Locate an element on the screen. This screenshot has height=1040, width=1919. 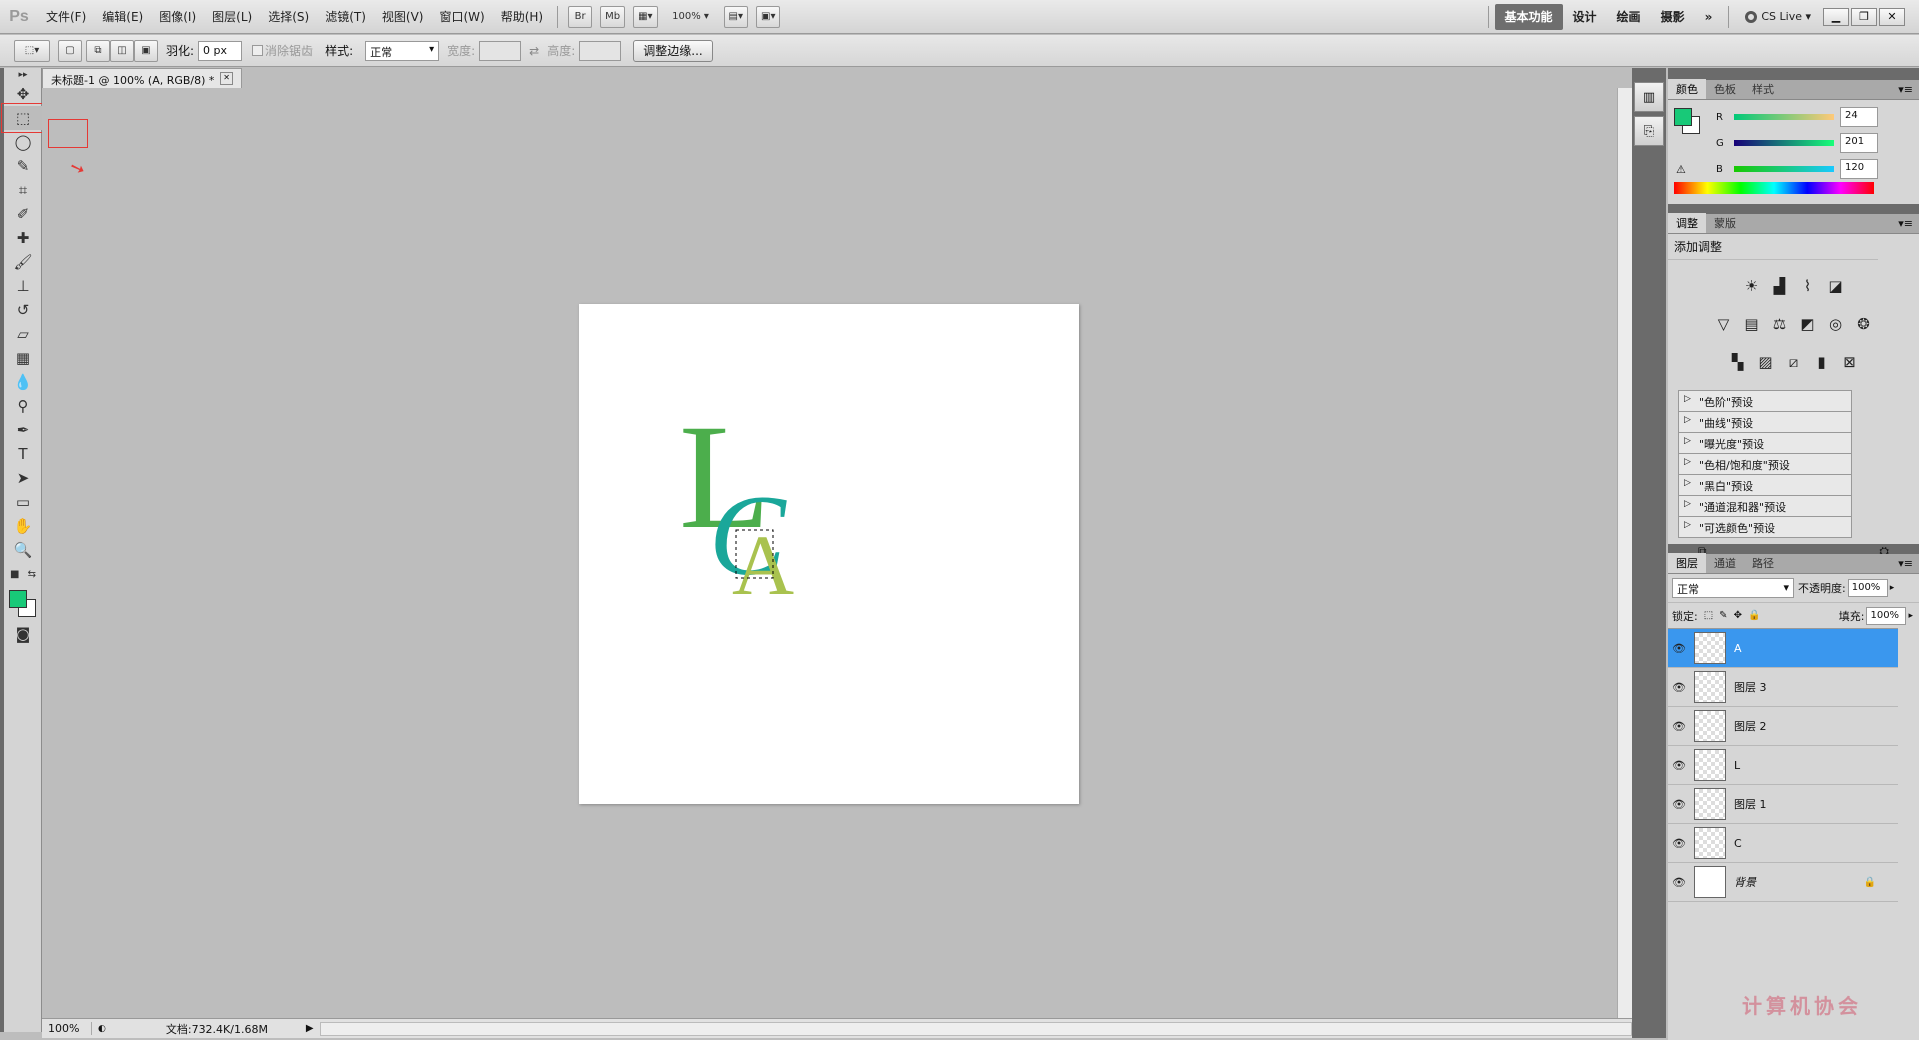
color-fg-swatch is located at coordinates (1683, 117).